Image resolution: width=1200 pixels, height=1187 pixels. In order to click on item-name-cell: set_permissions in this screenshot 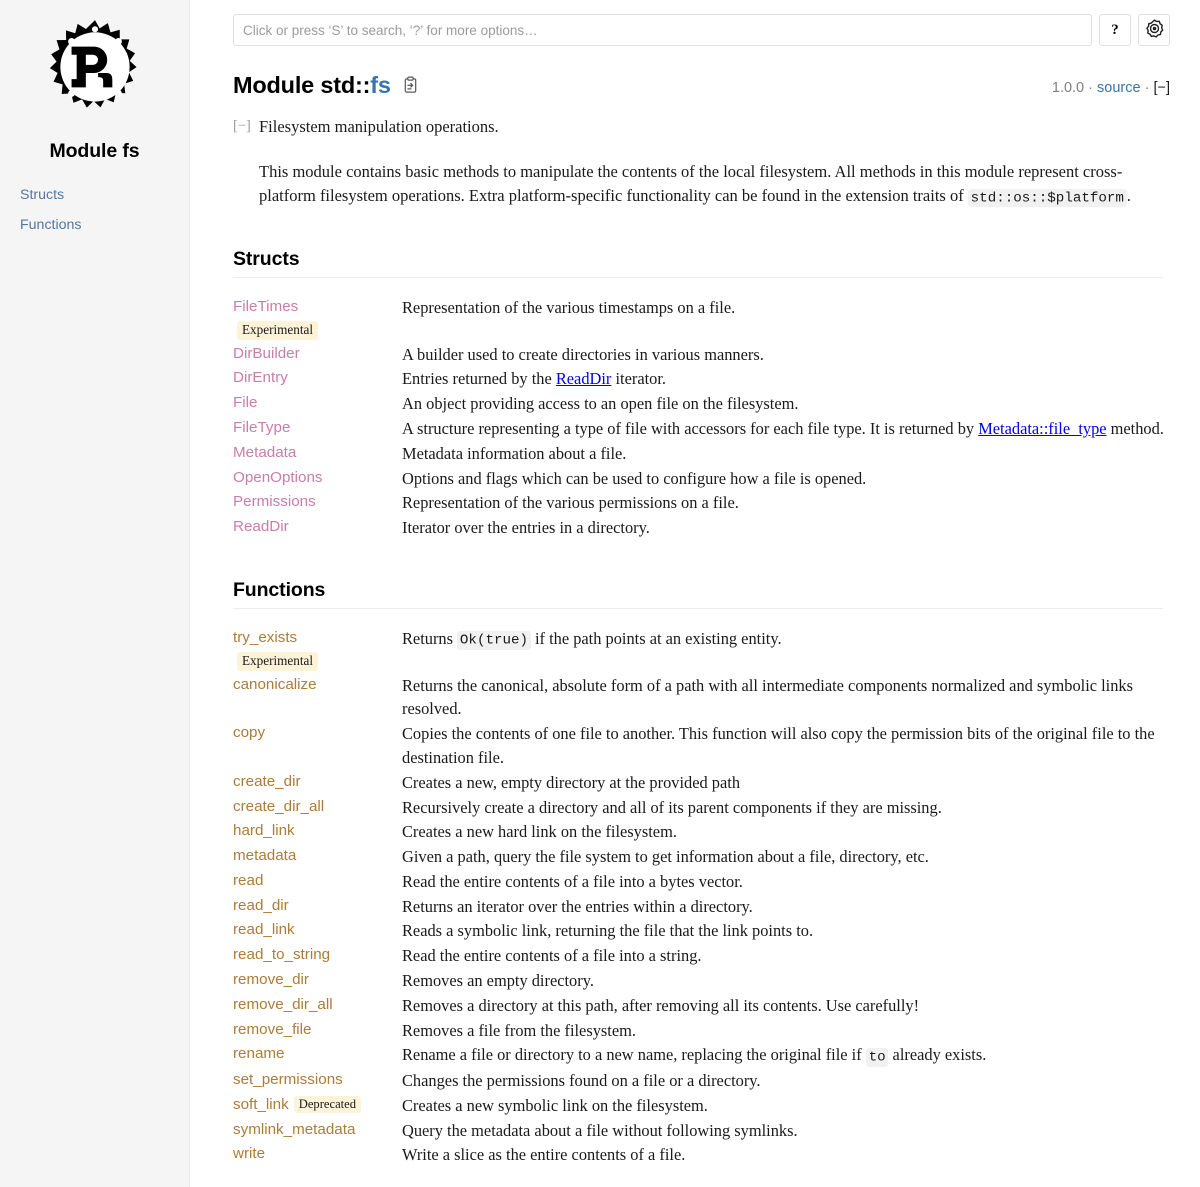, I will do `click(317, 1079)`.